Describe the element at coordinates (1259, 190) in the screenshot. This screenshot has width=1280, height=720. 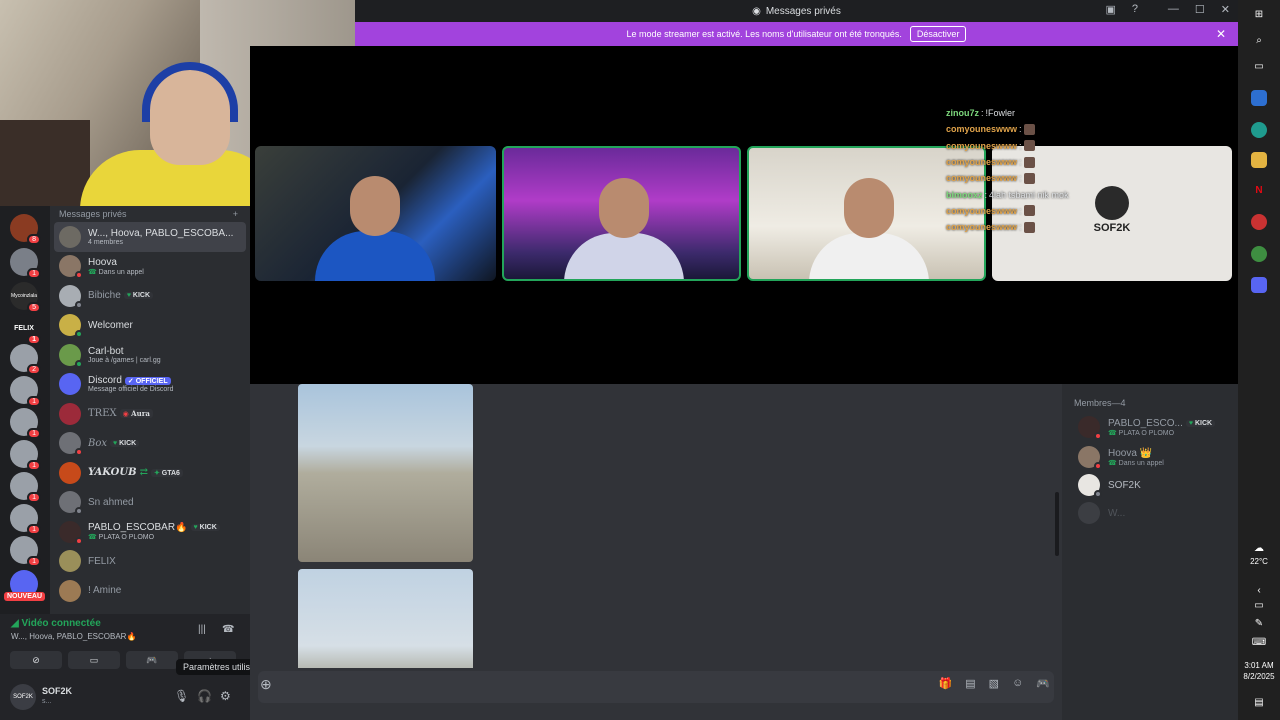
I see `netflix-icon: N` at that location.